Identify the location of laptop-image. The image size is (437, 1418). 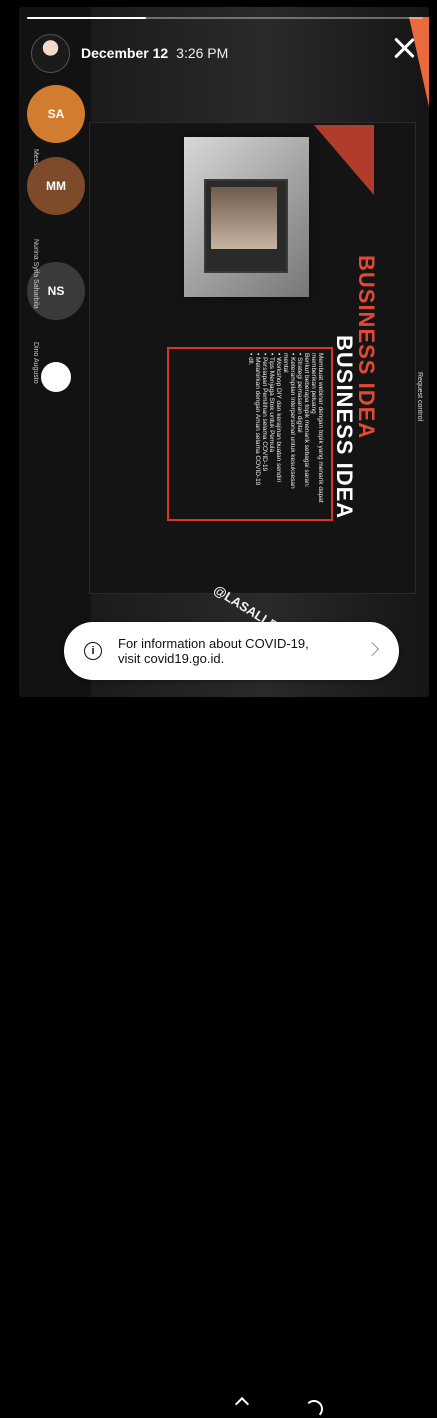
(246, 226).